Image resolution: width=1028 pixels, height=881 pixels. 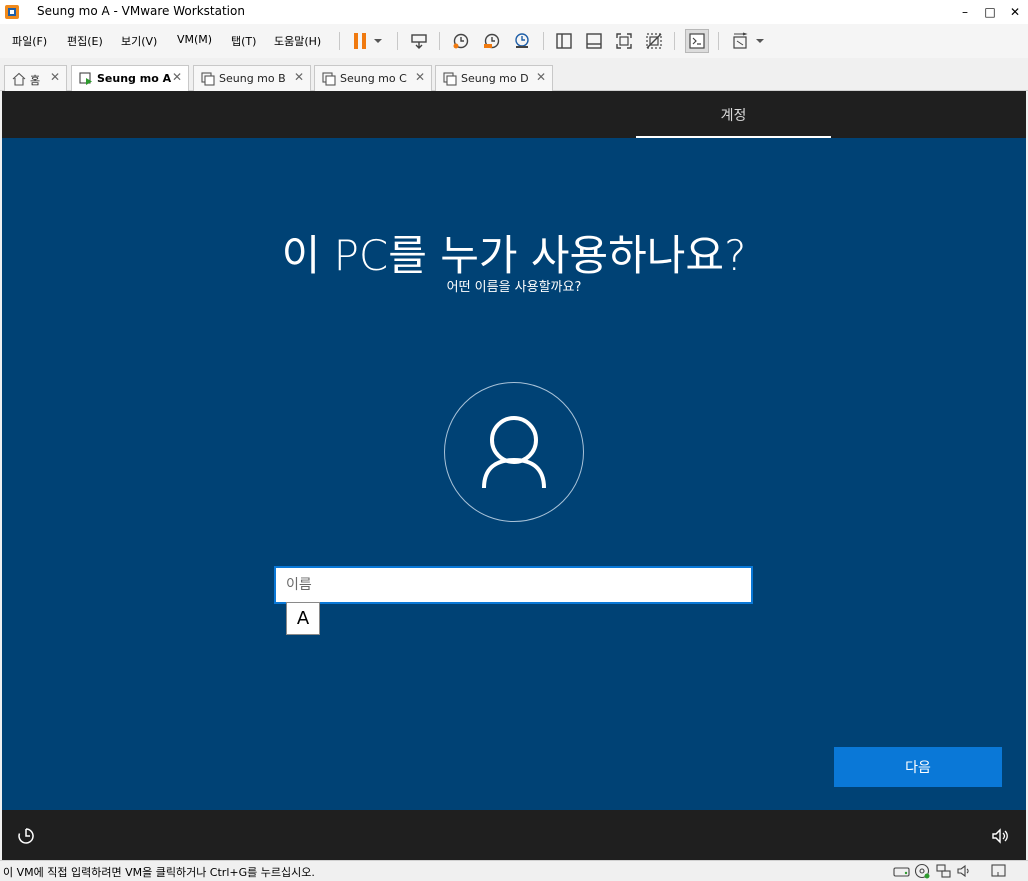 I want to click on avatar, so click(x=514, y=452).